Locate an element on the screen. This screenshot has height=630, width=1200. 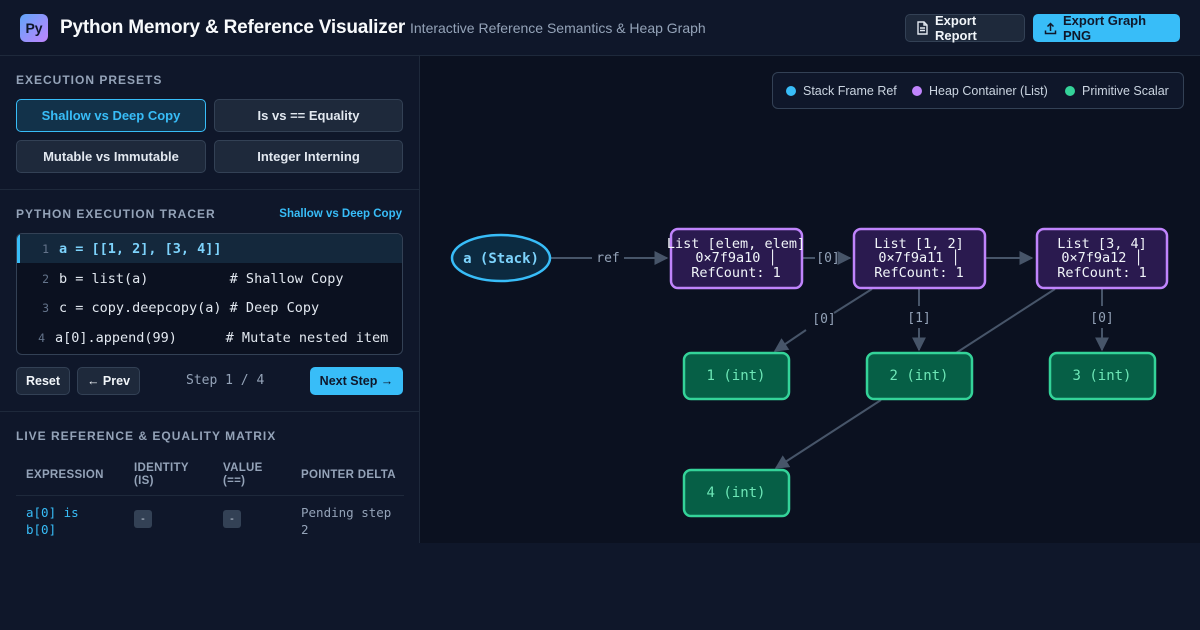
list-second-refcount: RefCount: 1 is located at coordinates (1101, 273).